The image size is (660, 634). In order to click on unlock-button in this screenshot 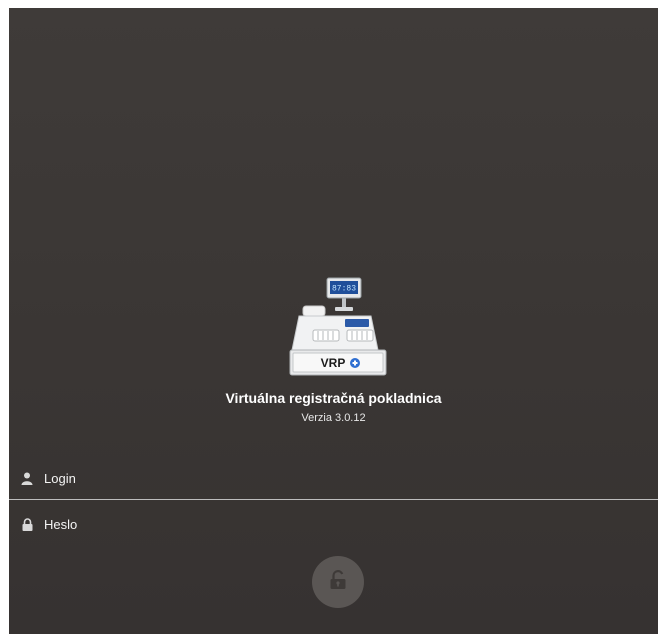, I will do `click(338, 582)`.